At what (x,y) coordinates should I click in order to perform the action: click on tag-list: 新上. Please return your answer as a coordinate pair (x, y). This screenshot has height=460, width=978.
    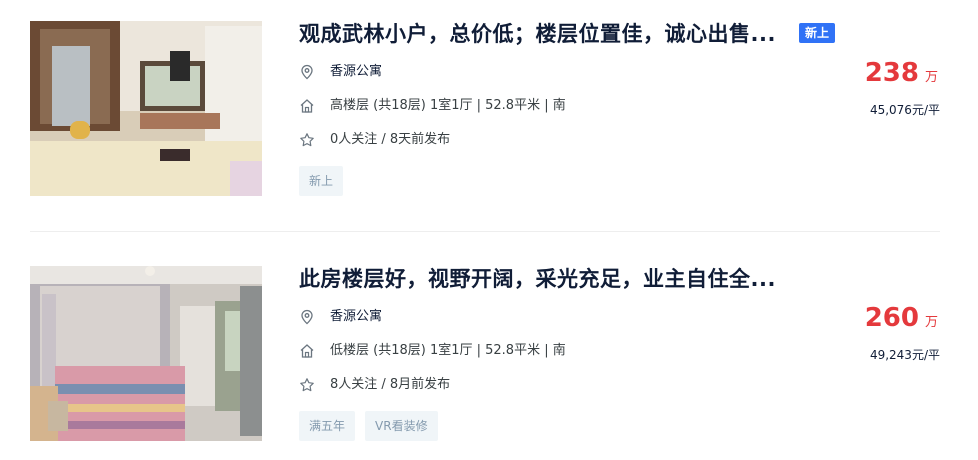
    Looking at the image, I should click on (326, 181).